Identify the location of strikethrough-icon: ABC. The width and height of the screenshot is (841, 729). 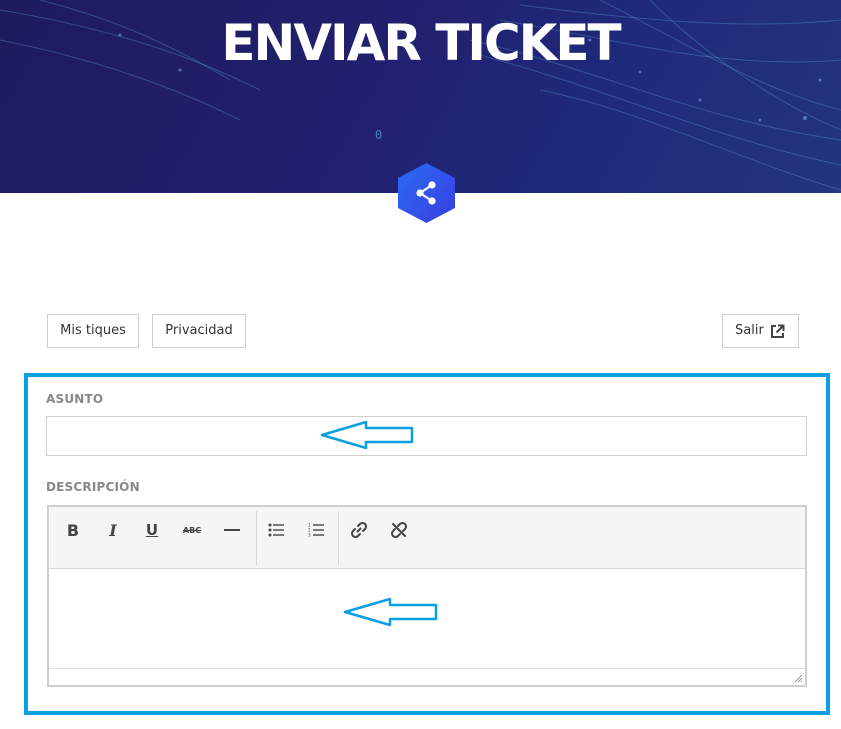
(192, 530).